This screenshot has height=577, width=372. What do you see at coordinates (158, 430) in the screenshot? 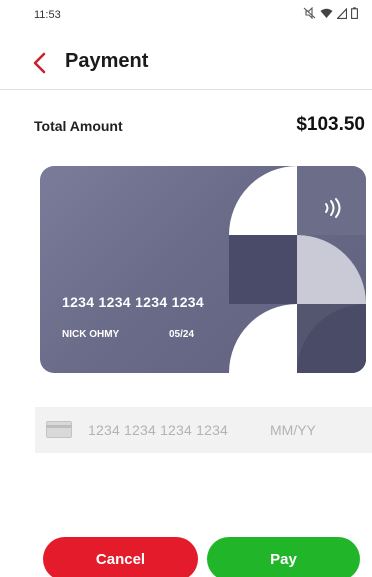
I see `card-number-placeholder: 1234 1234 1234 1234` at bounding box center [158, 430].